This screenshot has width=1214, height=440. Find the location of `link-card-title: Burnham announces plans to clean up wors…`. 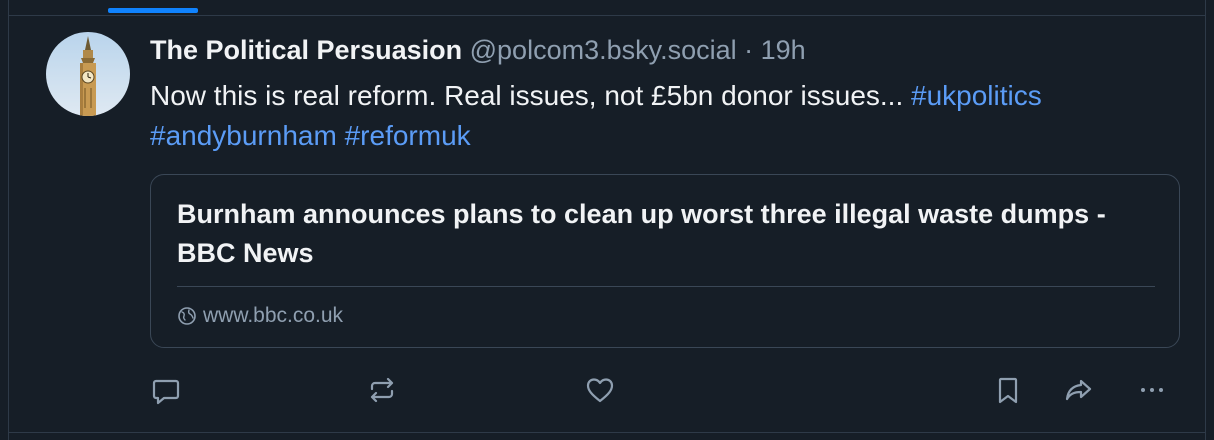

link-card-title: Burnham announces plans to clean up wors… is located at coordinates (641, 233).